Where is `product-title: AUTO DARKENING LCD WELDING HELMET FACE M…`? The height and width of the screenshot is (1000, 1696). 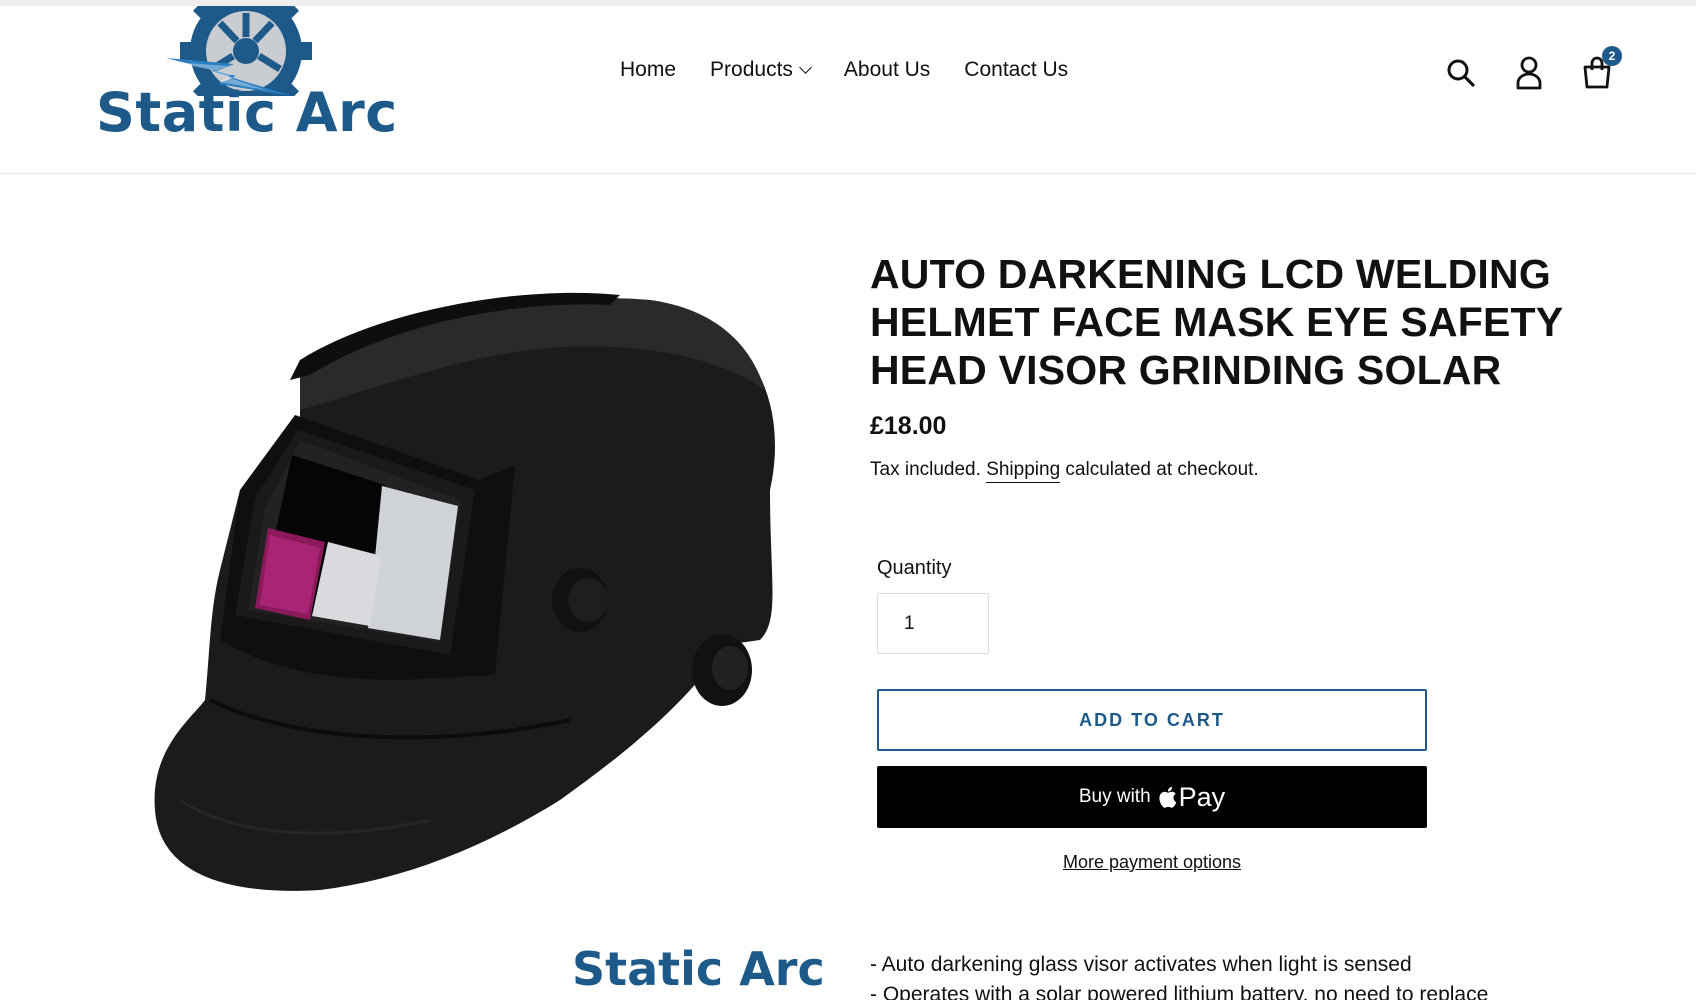
product-title: AUTO DARKENING LCD WELDING HELMET FACE M… is located at coordinates (1216, 322).